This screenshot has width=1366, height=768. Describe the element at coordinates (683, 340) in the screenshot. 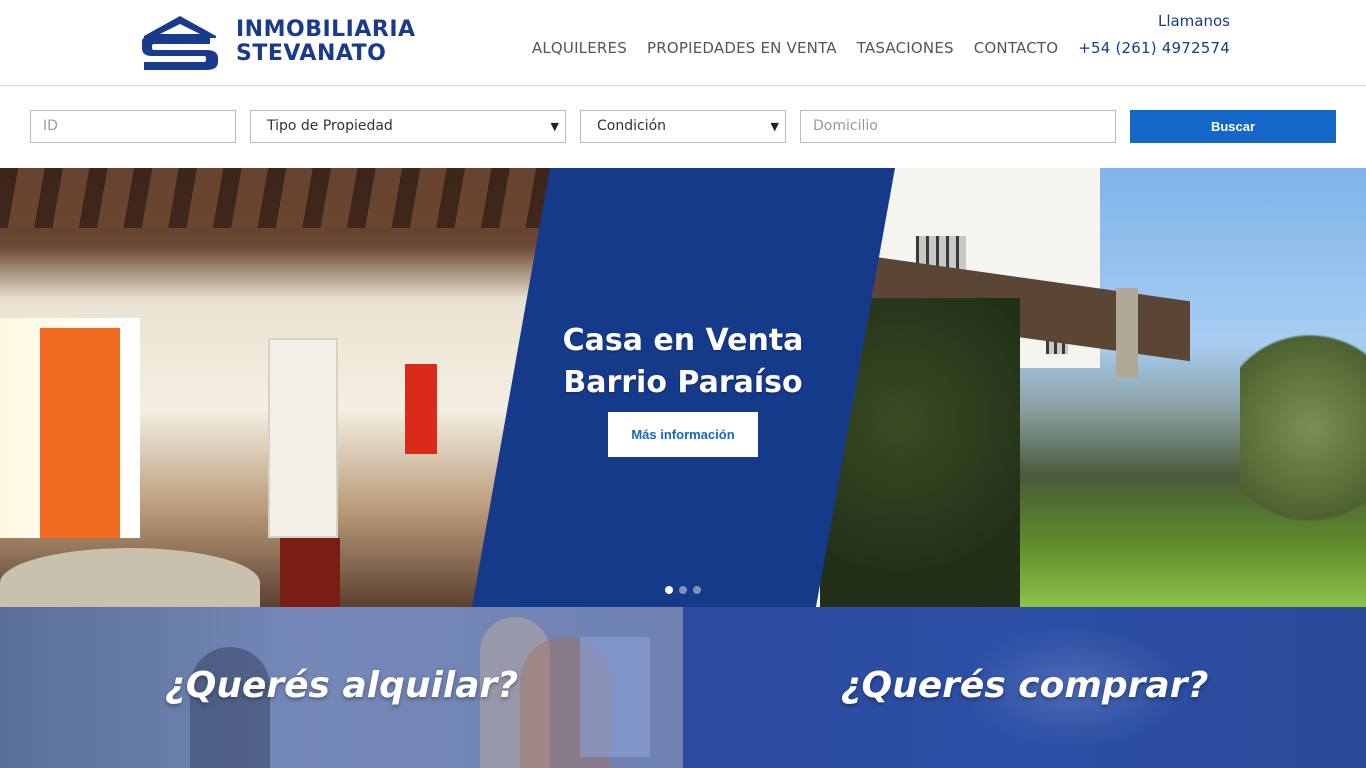

I see `hero-title-line-1: Casa en Venta` at that location.